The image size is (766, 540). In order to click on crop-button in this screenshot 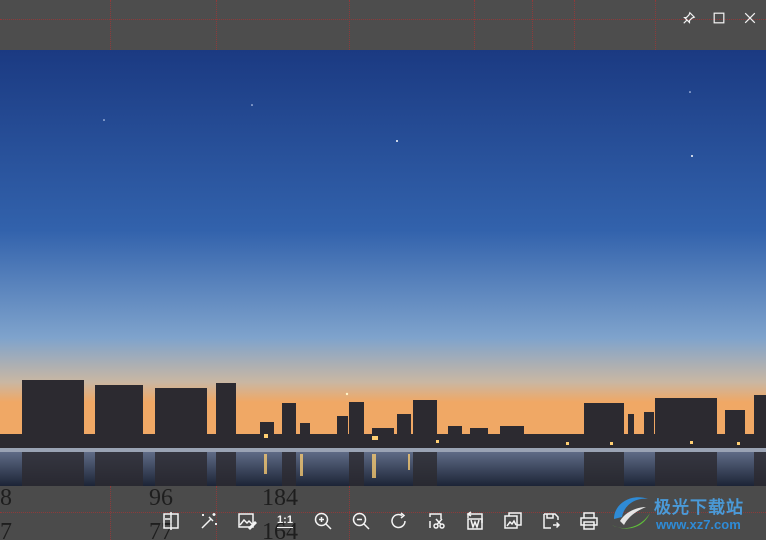, I will do `click(437, 521)`.